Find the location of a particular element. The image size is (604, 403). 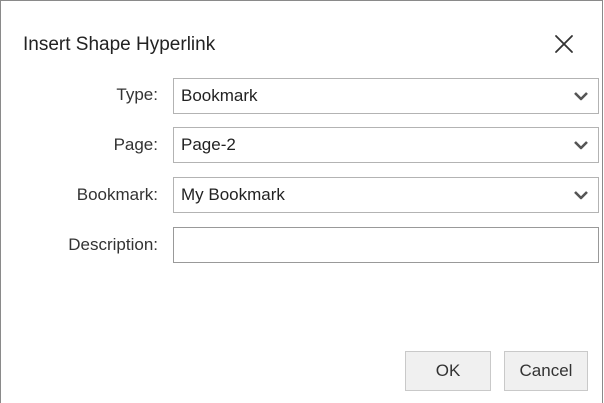

type-label: Type: is located at coordinates (137, 94).